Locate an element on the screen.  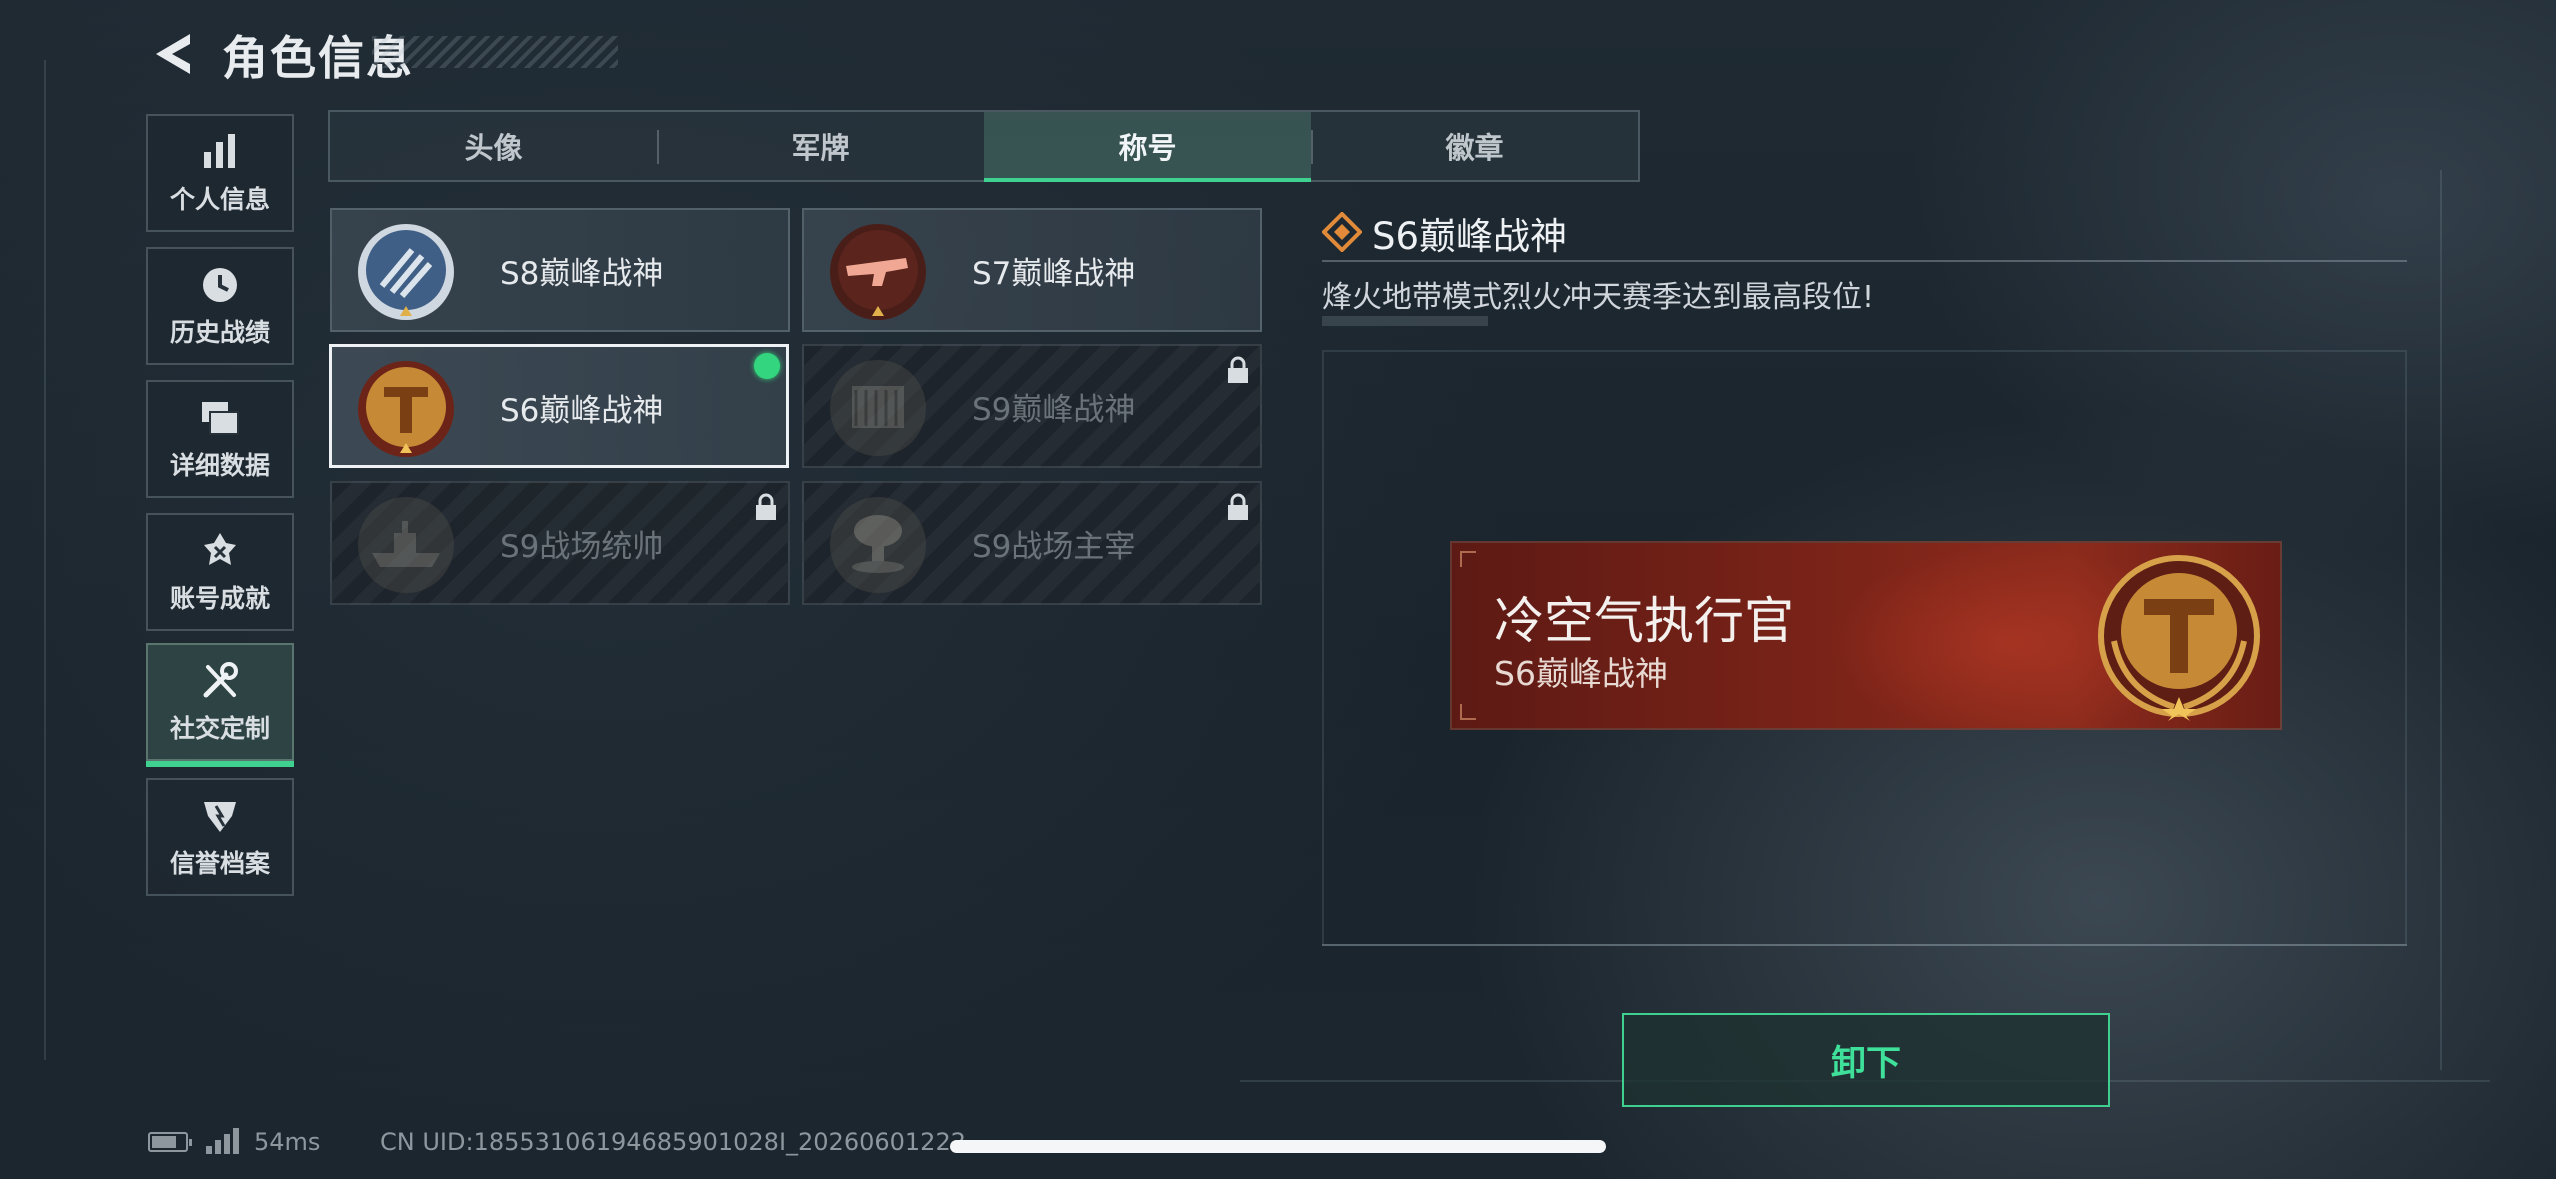
uid-text: CN UID:18553106194685901028I_20260601222 is located at coordinates (673, 1142).